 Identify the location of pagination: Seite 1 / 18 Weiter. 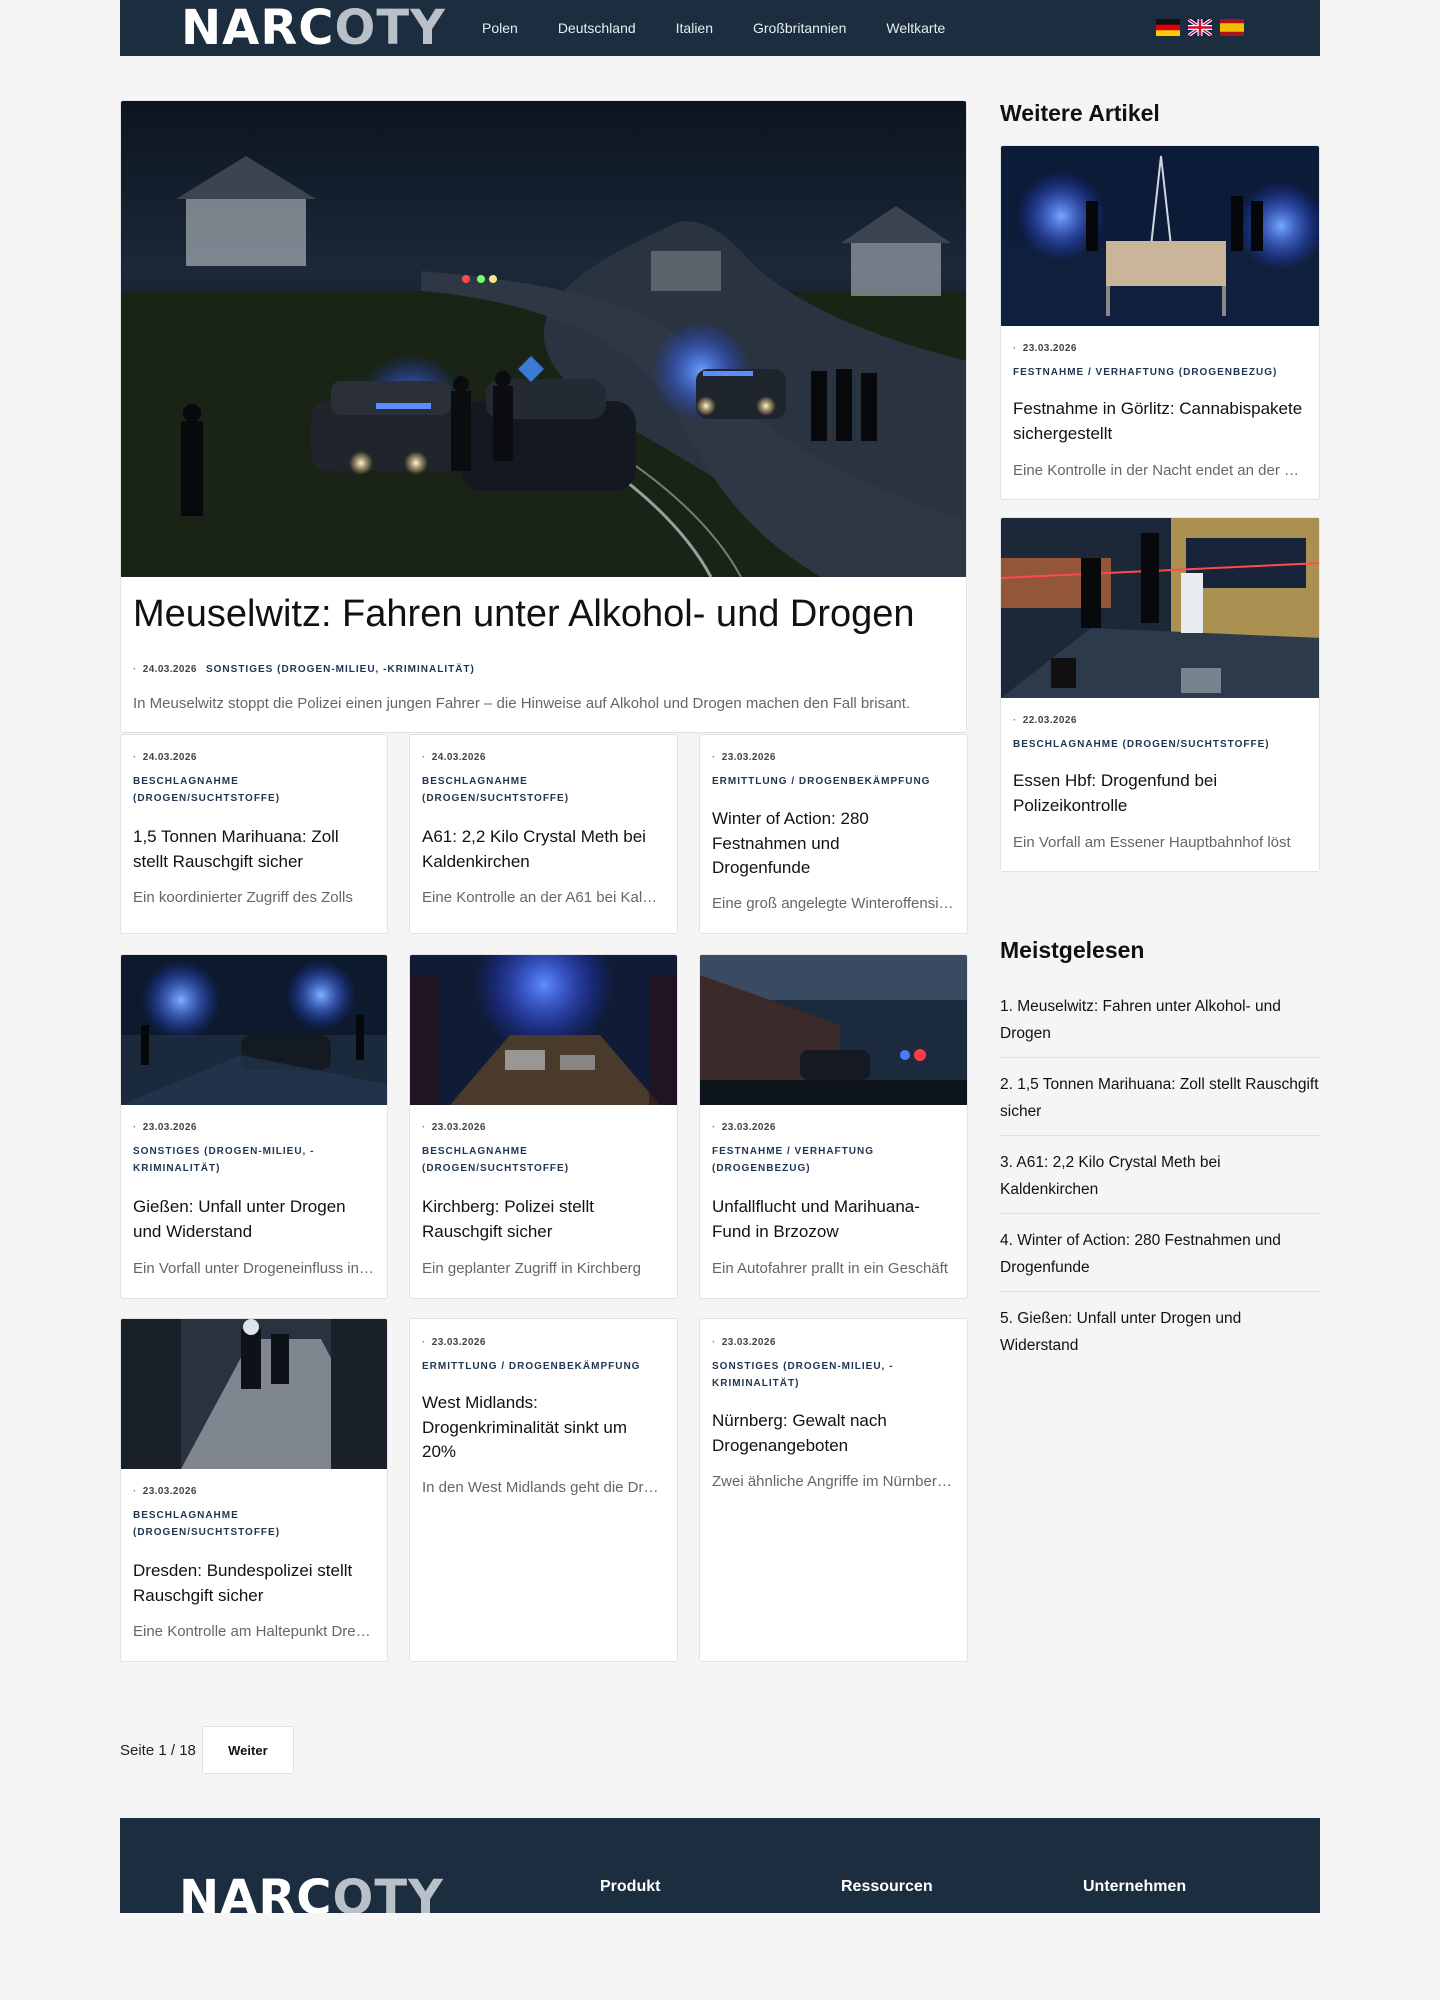
(207, 1750).